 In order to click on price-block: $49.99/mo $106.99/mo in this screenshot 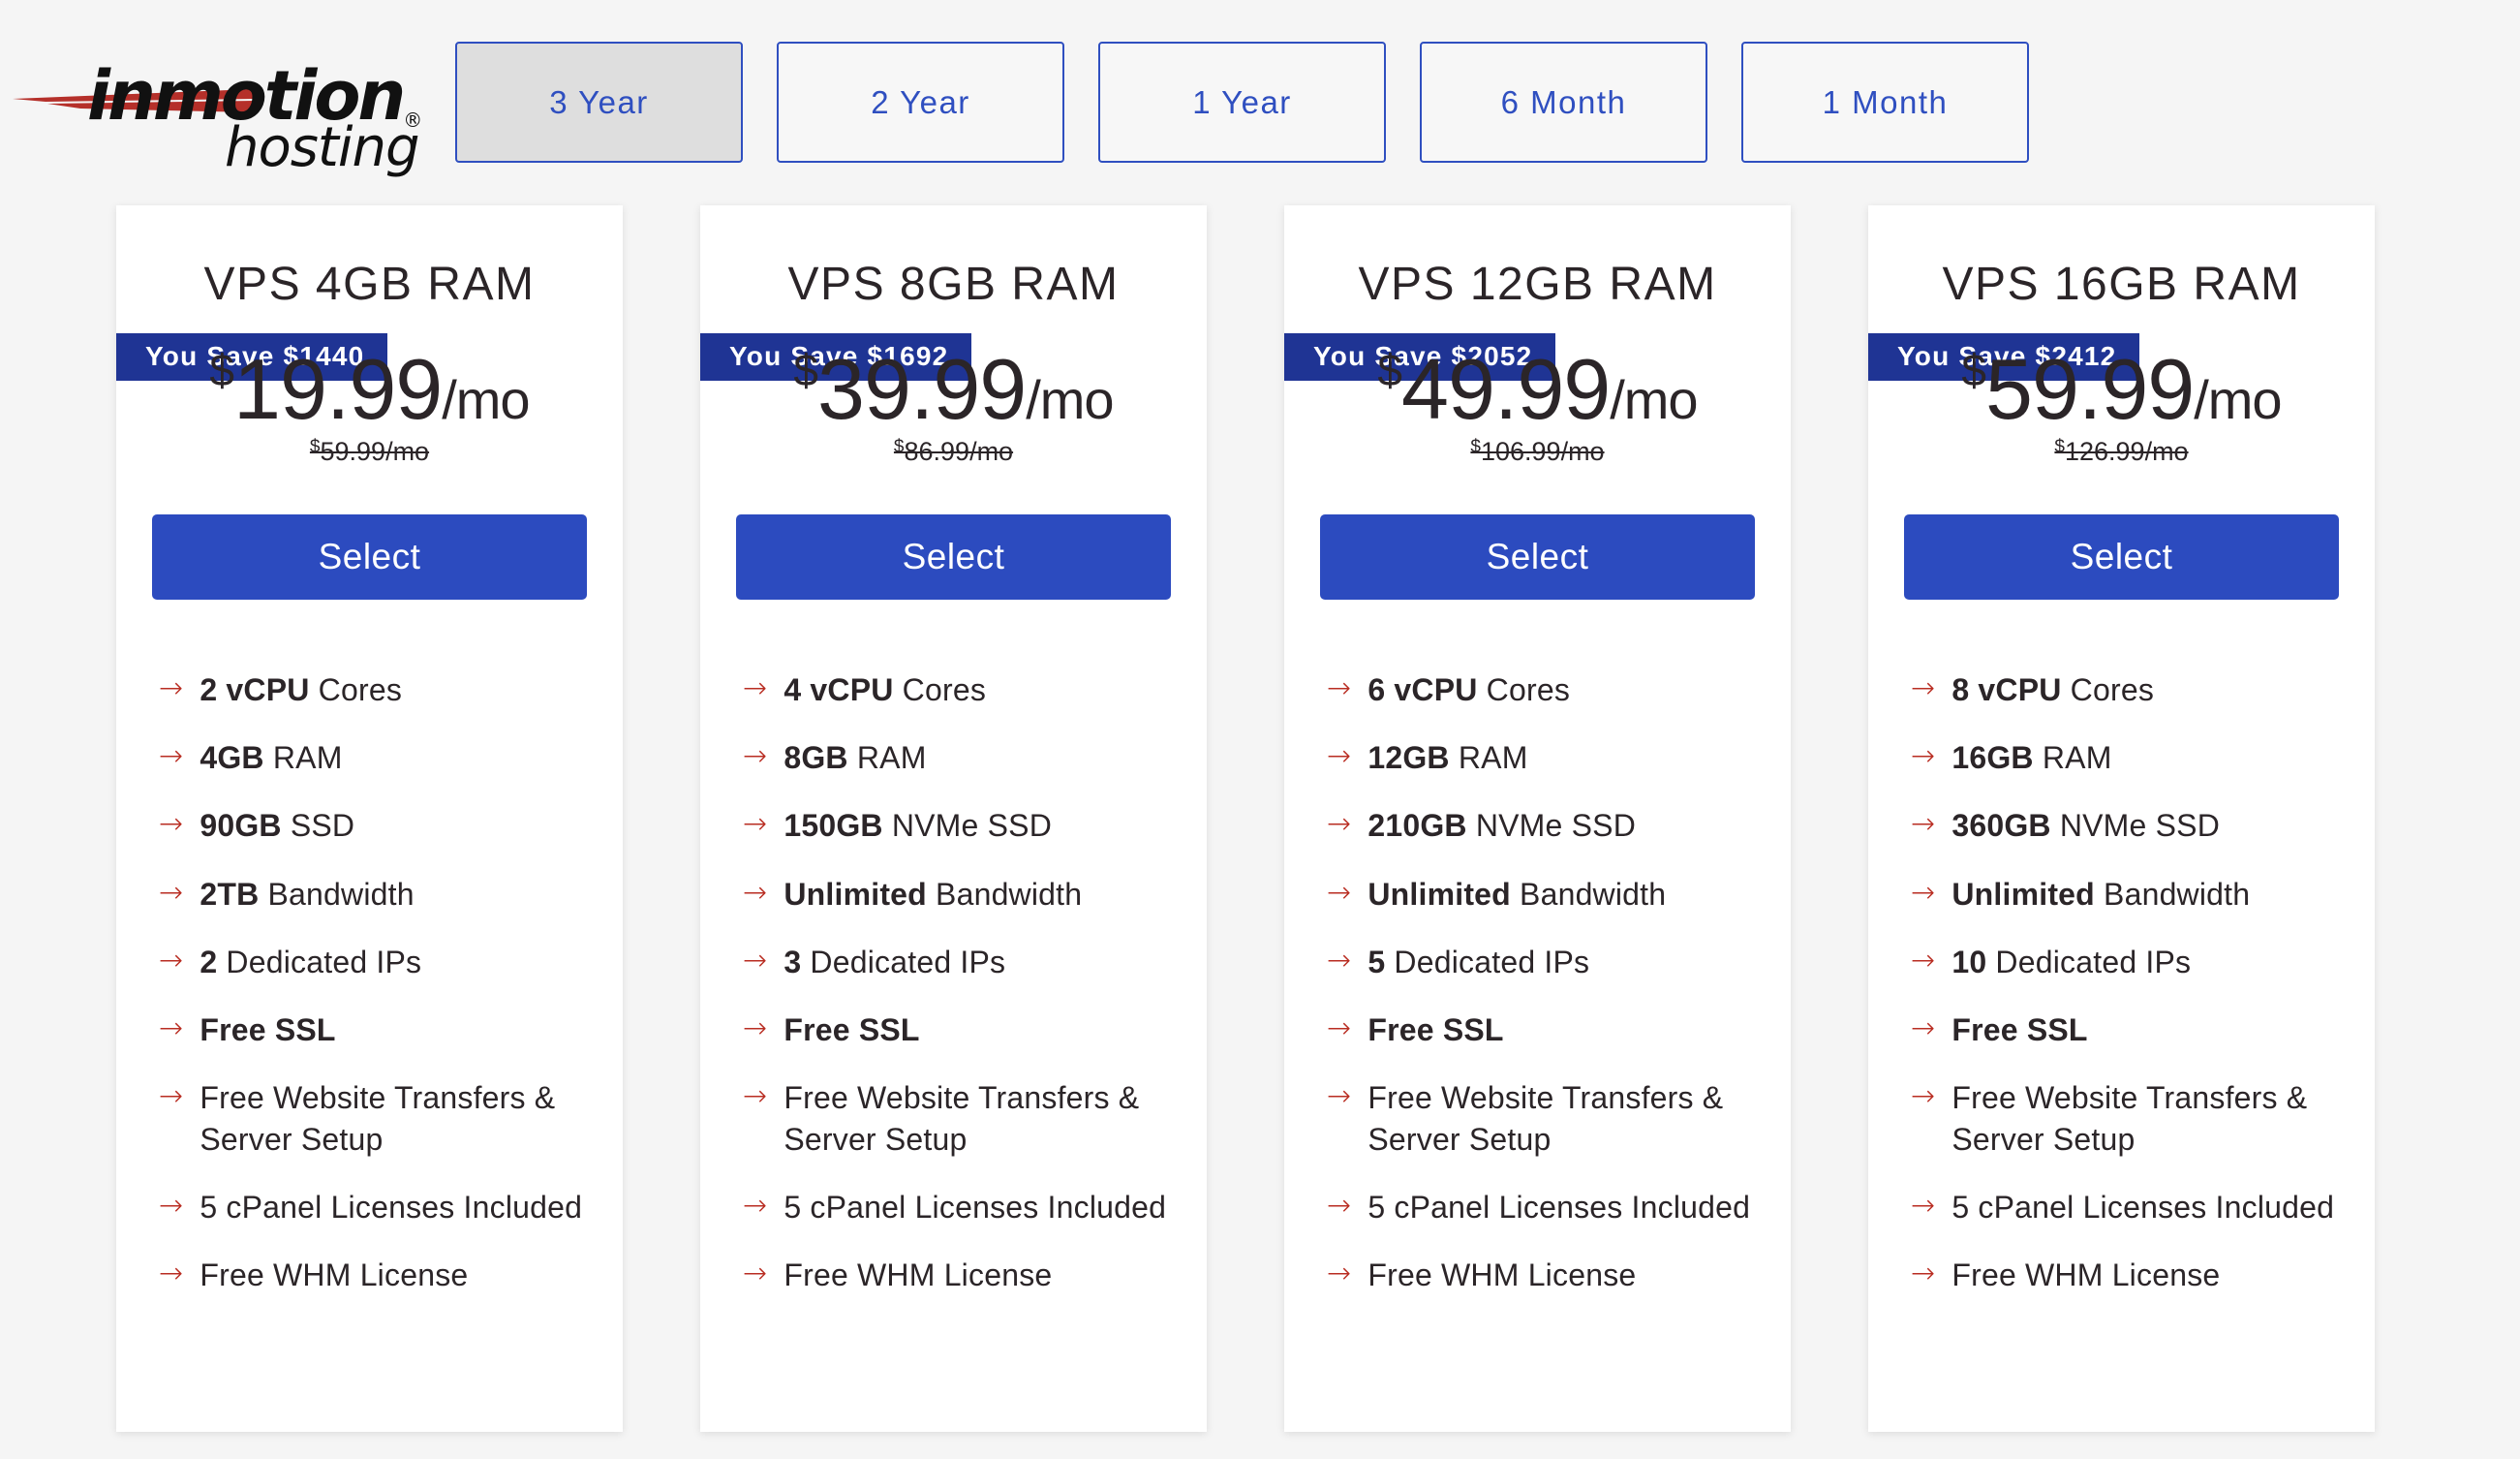, I will do `click(1538, 412)`.